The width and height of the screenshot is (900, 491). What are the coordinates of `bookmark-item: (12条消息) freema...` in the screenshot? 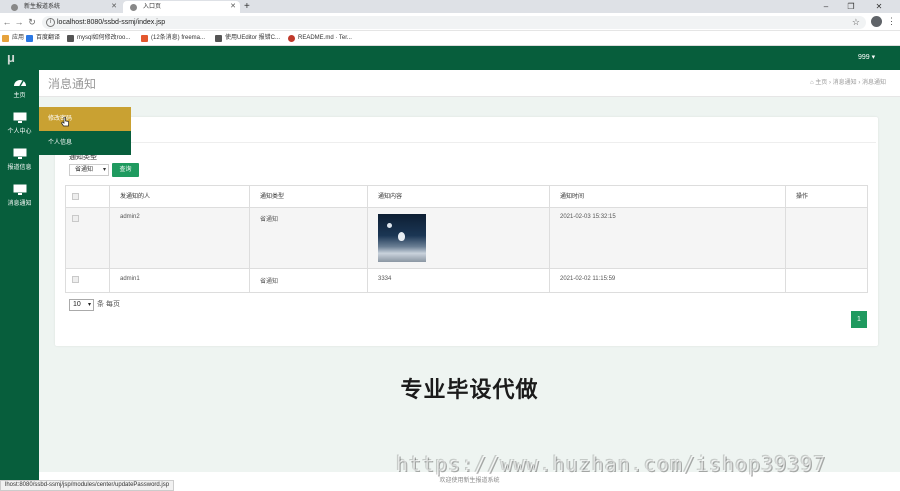 It's located at (173, 38).